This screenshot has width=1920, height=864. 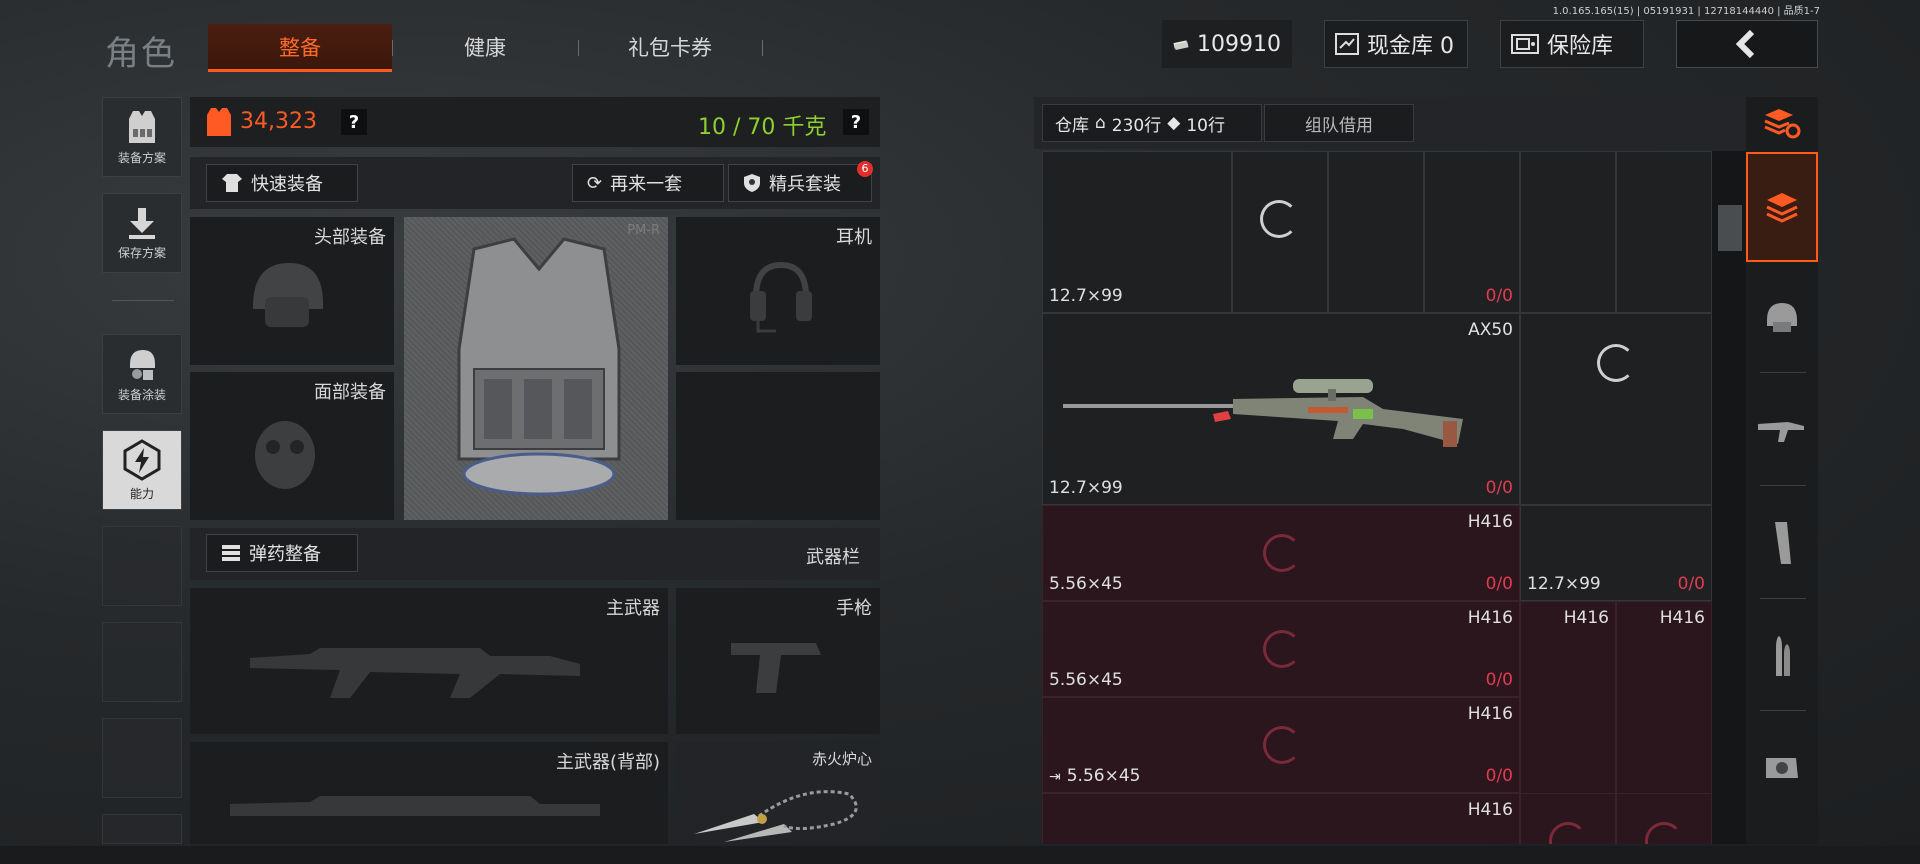 What do you see at coordinates (231, 553) in the screenshot?
I see `ammo-list-icon` at bounding box center [231, 553].